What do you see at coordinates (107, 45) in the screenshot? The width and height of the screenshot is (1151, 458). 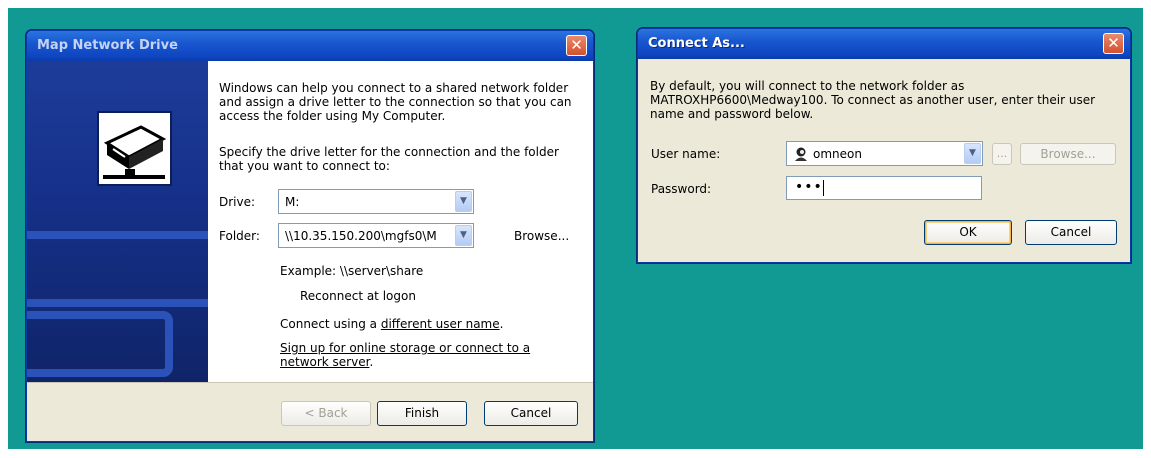 I see `window-title: Map Network Drive` at bounding box center [107, 45].